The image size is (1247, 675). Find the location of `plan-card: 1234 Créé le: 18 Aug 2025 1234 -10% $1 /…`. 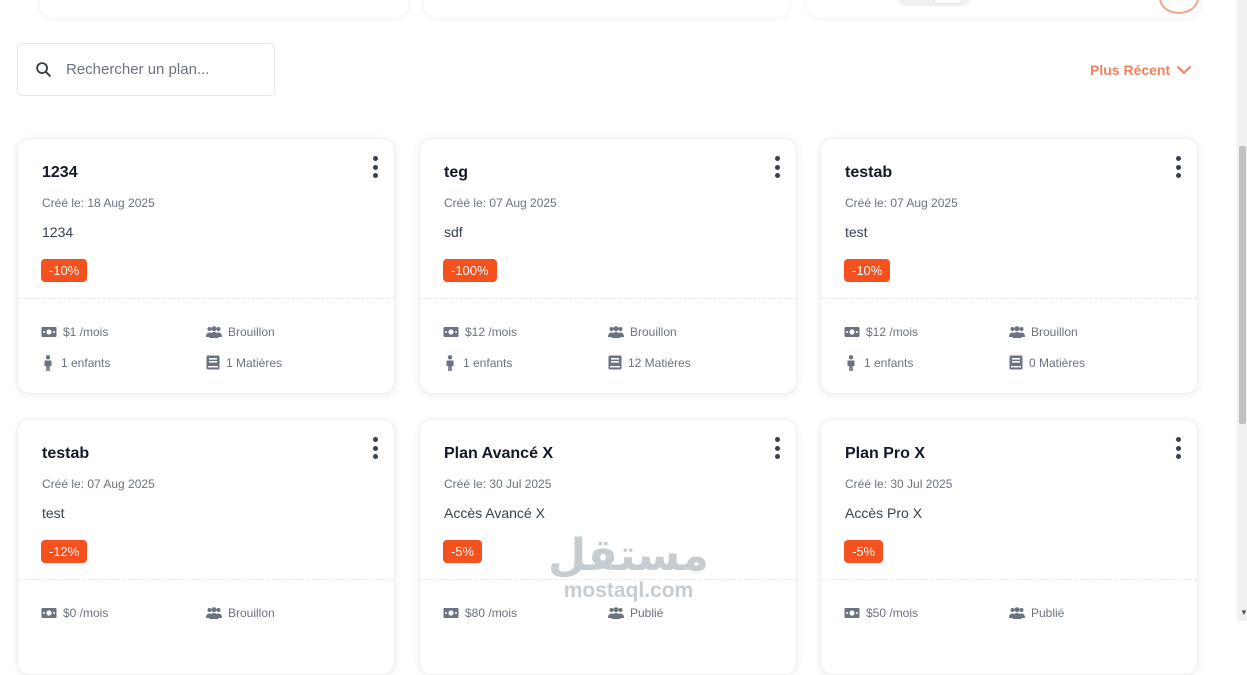

plan-card: 1234 Créé le: 18 Aug 2025 1234 -10% $1 /… is located at coordinates (206, 266).